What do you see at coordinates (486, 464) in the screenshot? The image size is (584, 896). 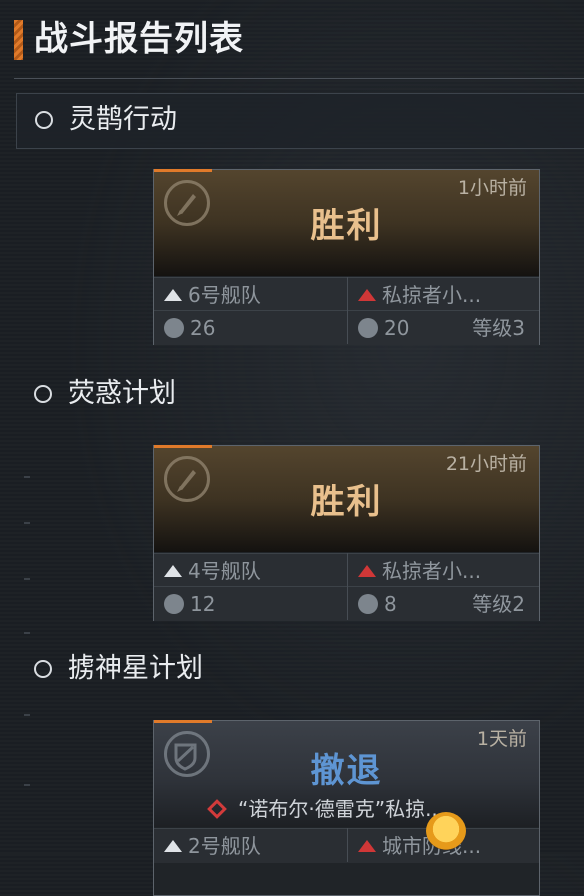 I see `report-time: 21小时前` at bounding box center [486, 464].